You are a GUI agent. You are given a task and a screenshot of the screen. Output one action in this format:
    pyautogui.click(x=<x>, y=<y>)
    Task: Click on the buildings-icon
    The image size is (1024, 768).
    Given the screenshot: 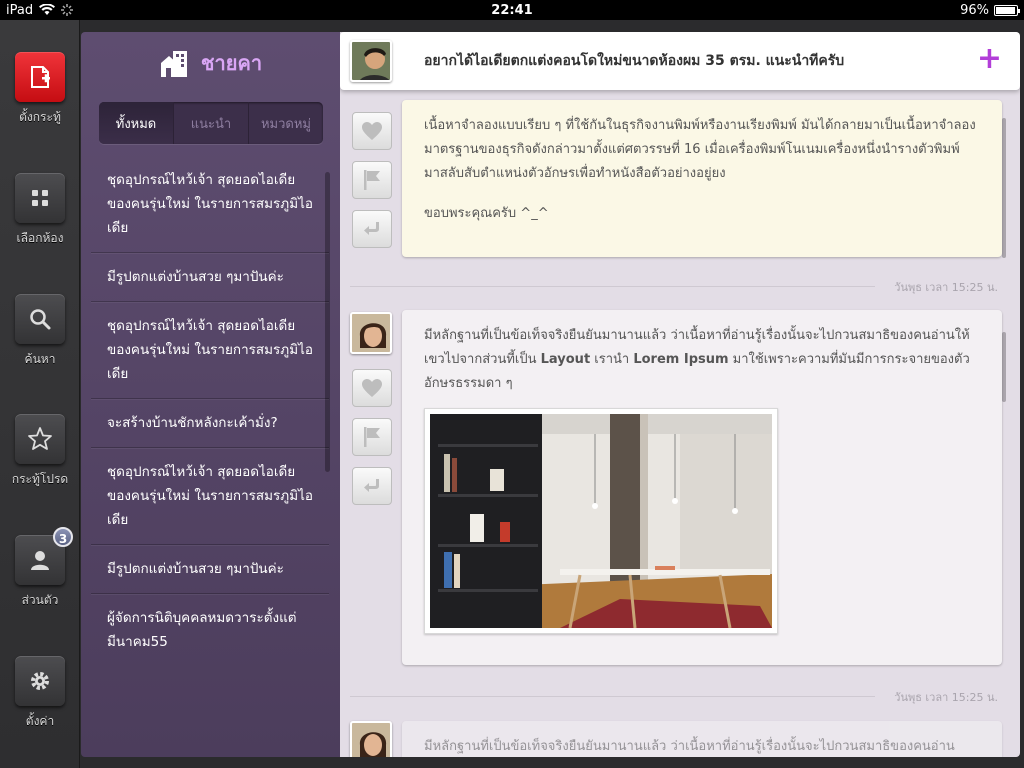 What is the action you would take?
    pyautogui.click(x=173, y=64)
    